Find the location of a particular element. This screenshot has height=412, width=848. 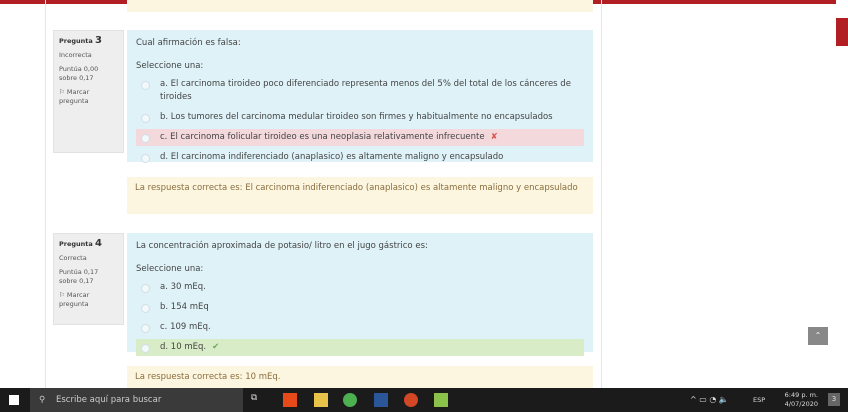

previous-feedback is located at coordinates (360, 6).